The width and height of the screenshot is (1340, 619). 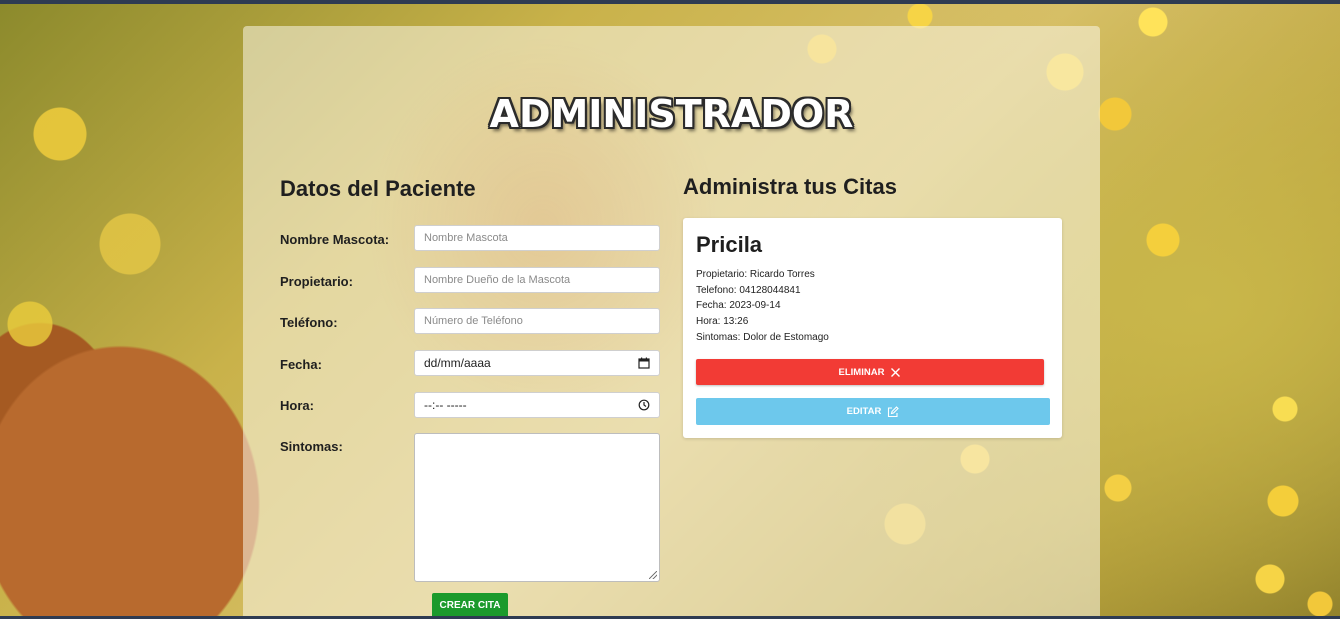 What do you see at coordinates (644, 405) in the screenshot?
I see `clock-icon` at bounding box center [644, 405].